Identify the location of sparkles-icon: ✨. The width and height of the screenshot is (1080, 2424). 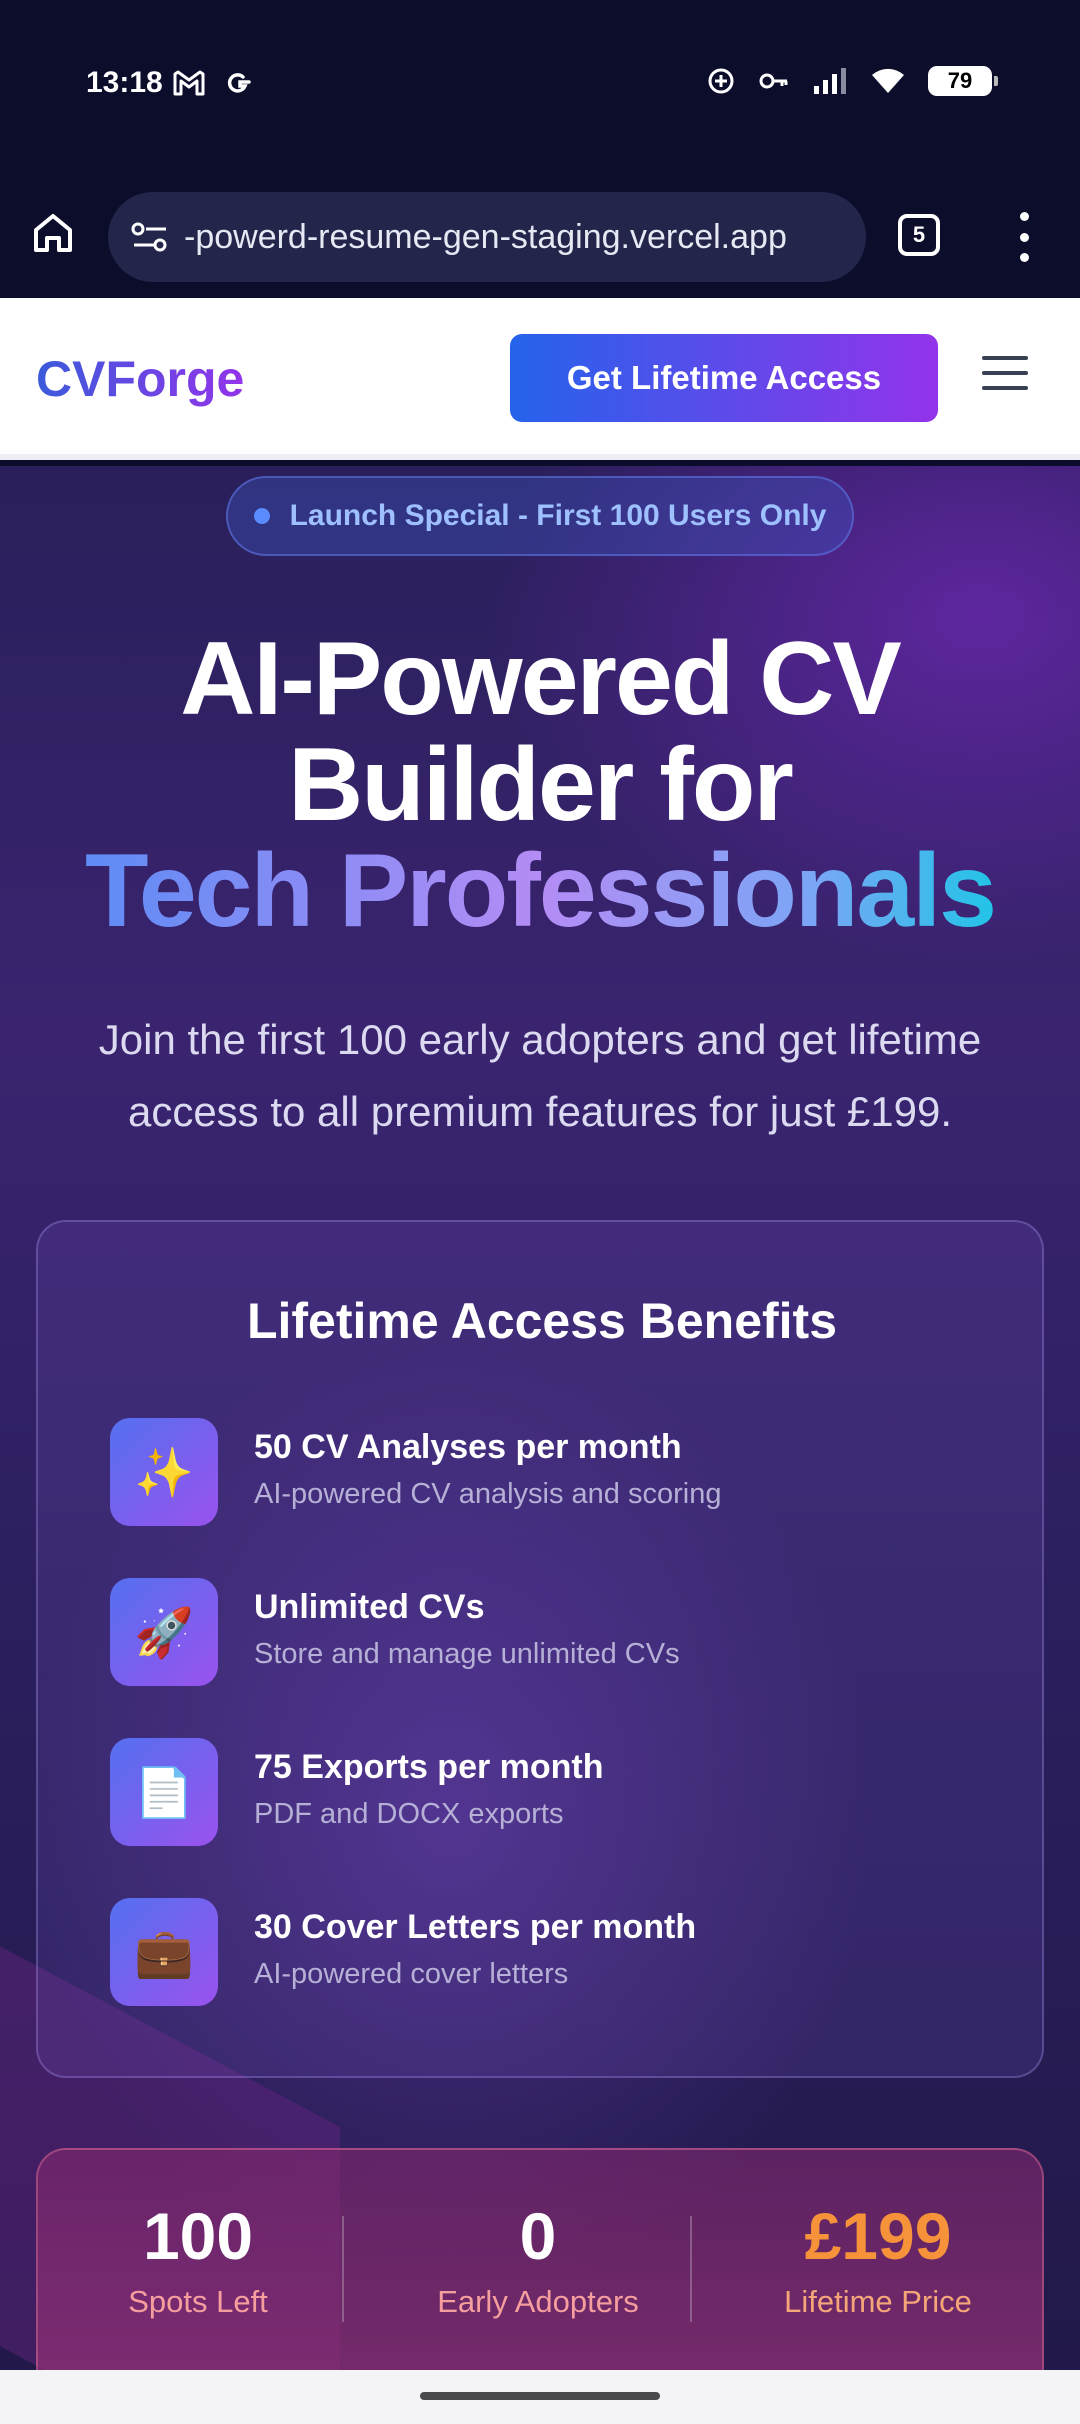
(164, 1472).